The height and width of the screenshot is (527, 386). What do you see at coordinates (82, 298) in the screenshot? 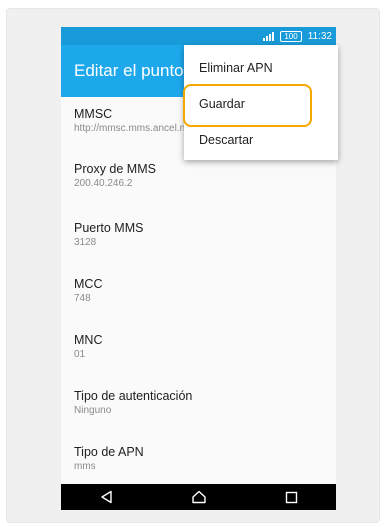
I see `setting-value: 748` at bounding box center [82, 298].